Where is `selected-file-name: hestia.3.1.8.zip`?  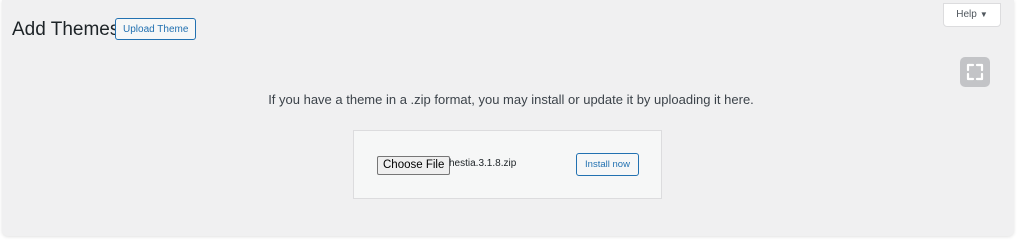 selected-file-name: hestia.3.1.8.zip is located at coordinates (483, 163).